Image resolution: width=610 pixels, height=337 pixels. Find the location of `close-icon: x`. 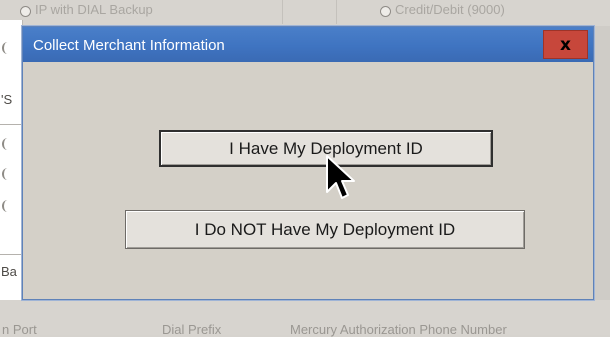

close-icon: x is located at coordinates (565, 44).